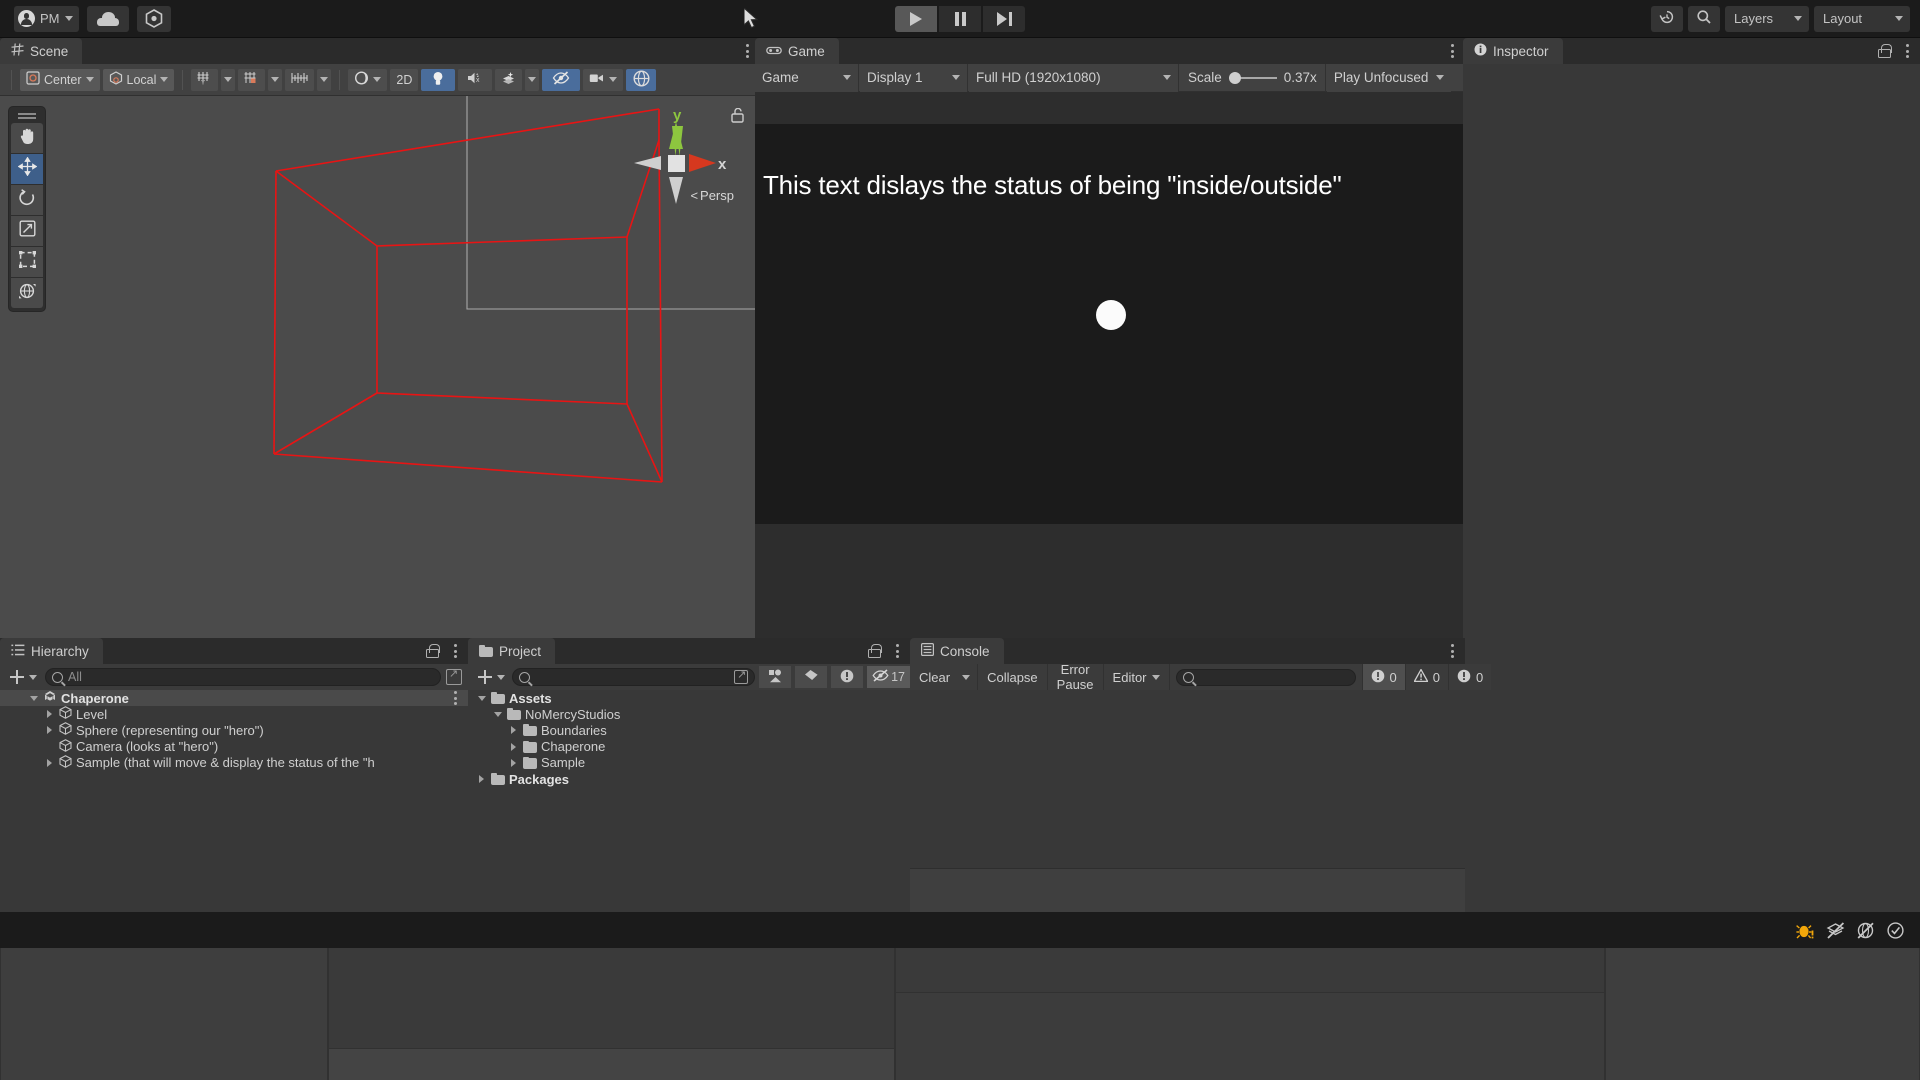 The image size is (1920, 1080). What do you see at coordinates (775, 677) in the screenshot?
I see `asset-type-filter-button` at bounding box center [775, 677].